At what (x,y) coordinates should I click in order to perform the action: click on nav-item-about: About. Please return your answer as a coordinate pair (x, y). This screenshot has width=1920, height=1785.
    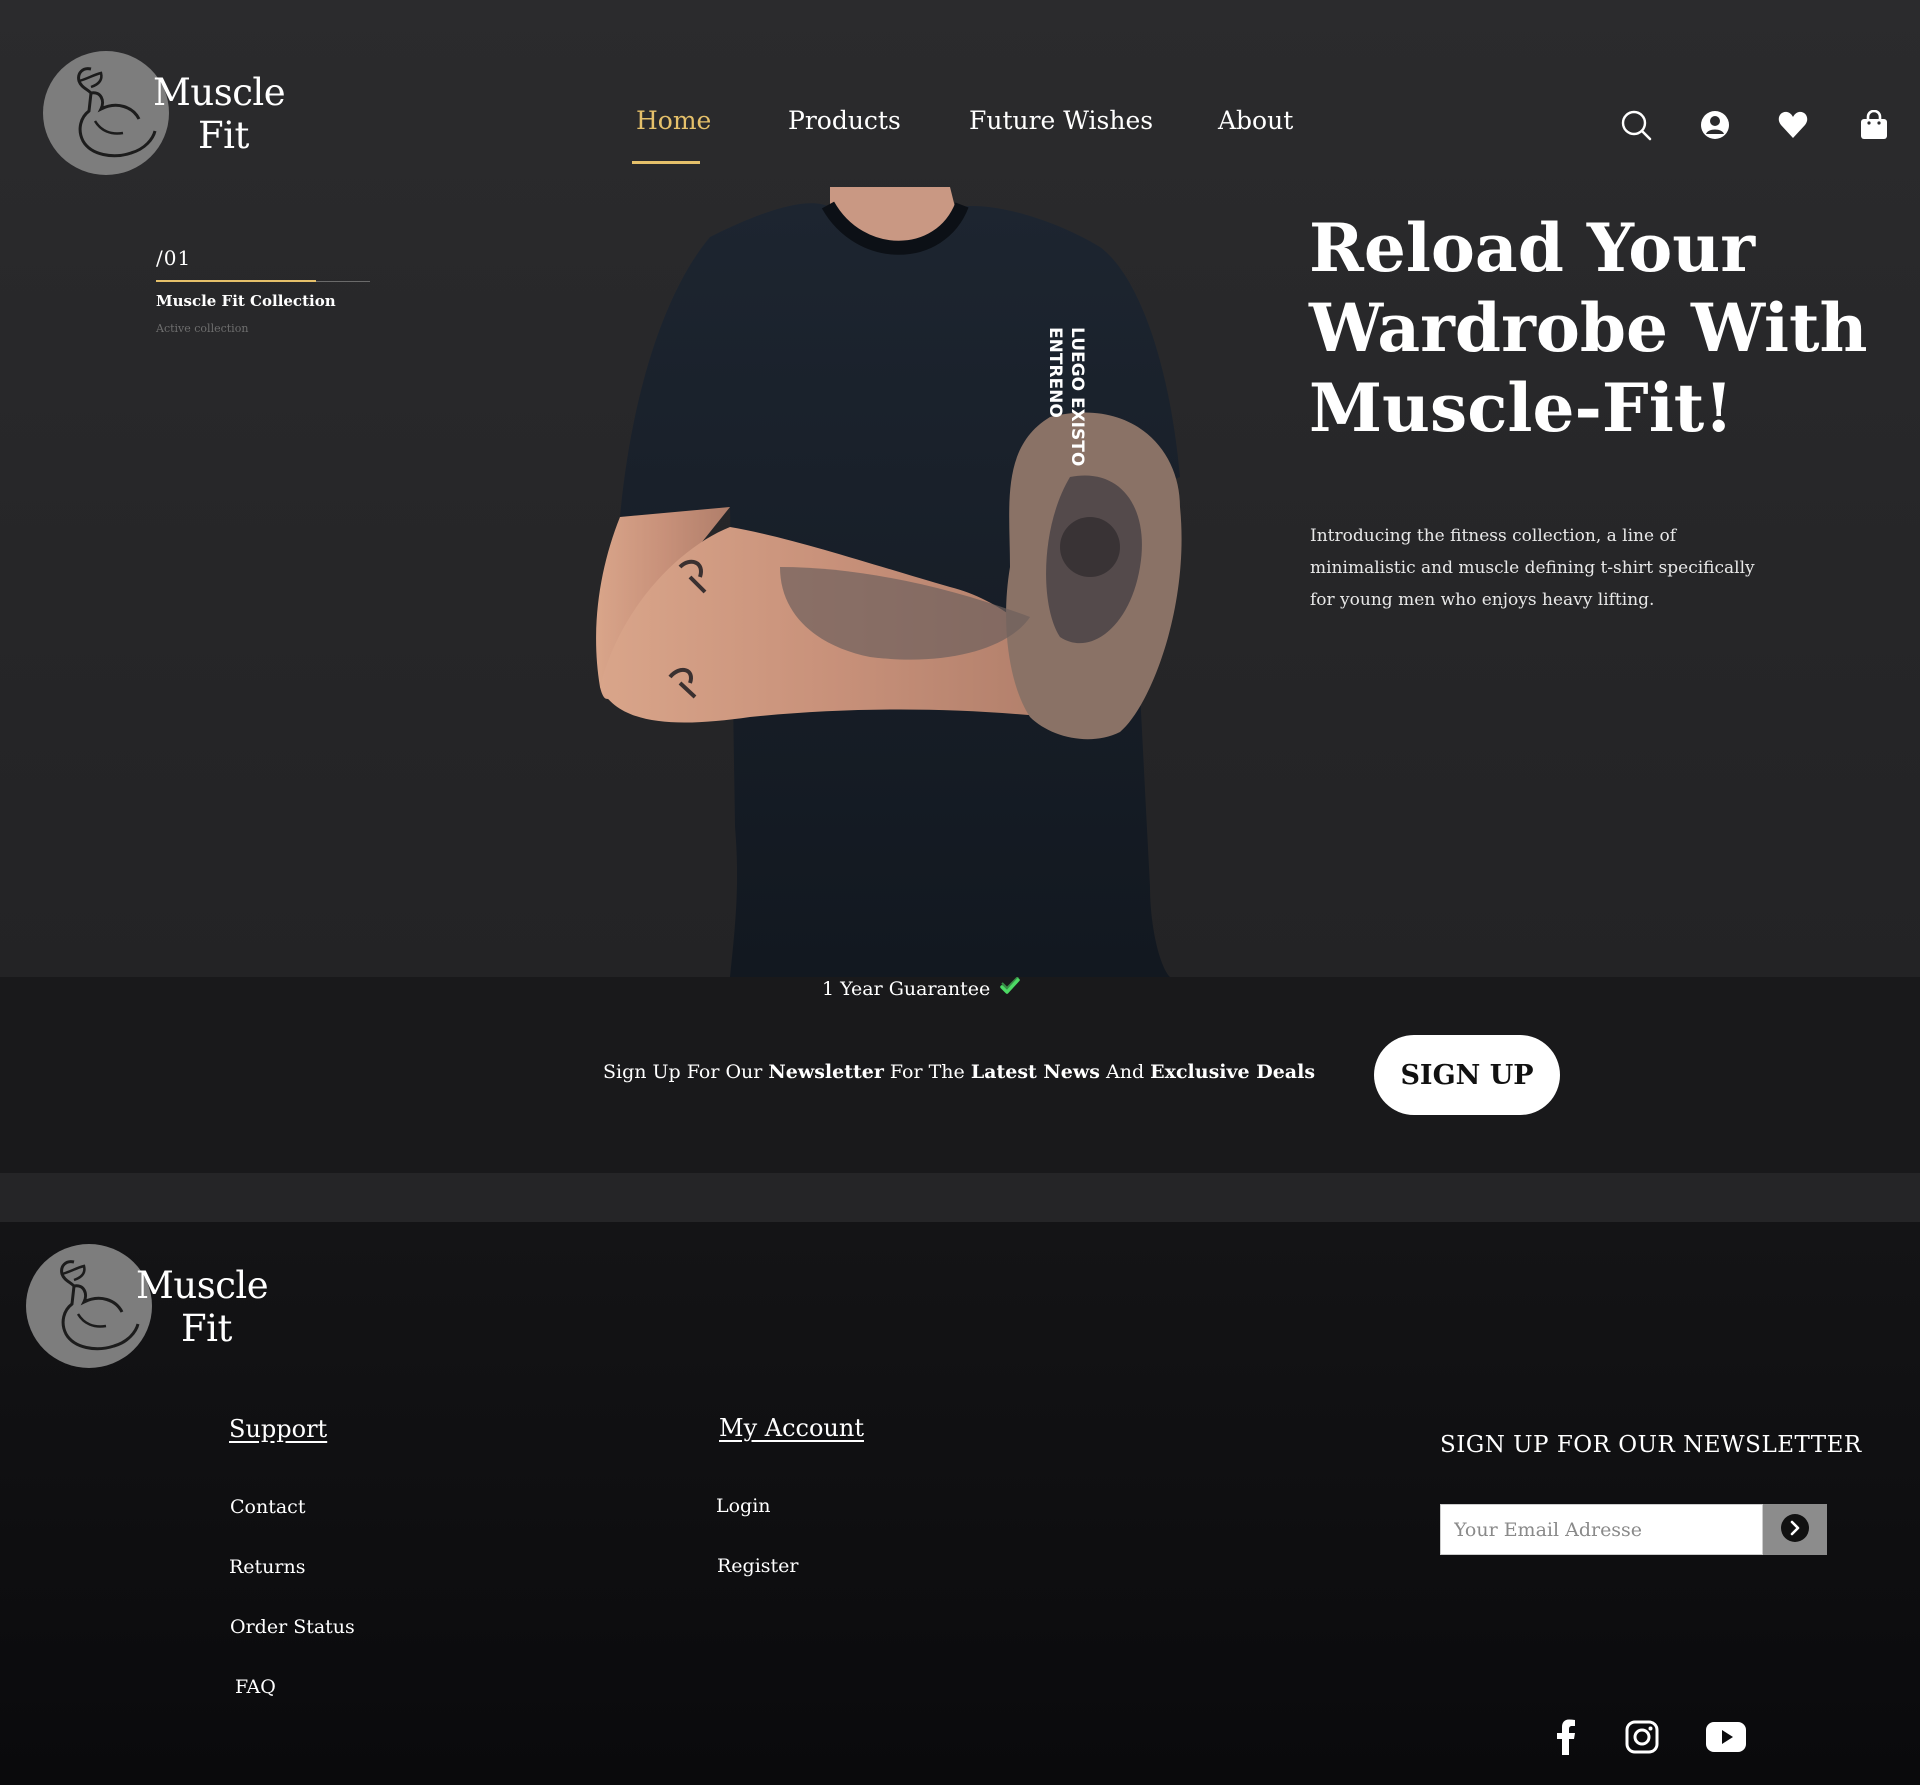
    Looking at the image, I should click on (1255, 120).